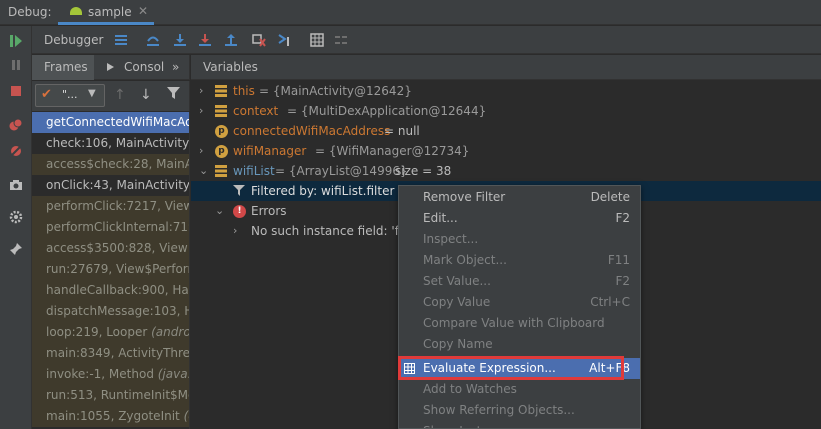 This screenshot has width=821, height=429. I want to click on resume-icon, so click(16, 41).